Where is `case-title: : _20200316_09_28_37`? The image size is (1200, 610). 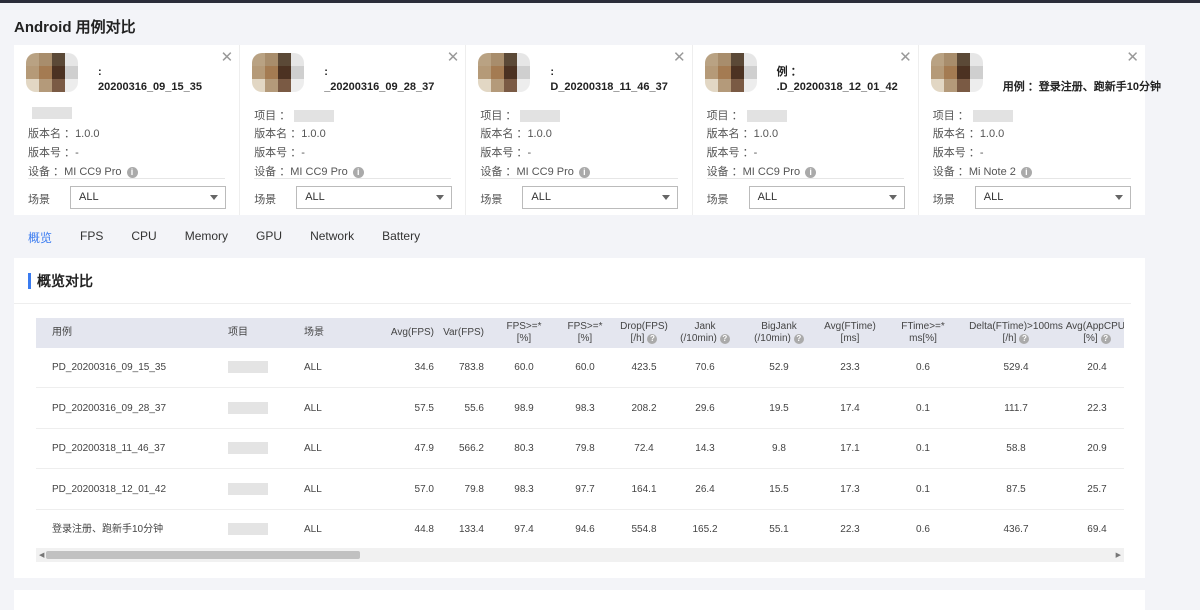 case-title: : _20200316_09_28_37 is located at coordinates (379, 79).